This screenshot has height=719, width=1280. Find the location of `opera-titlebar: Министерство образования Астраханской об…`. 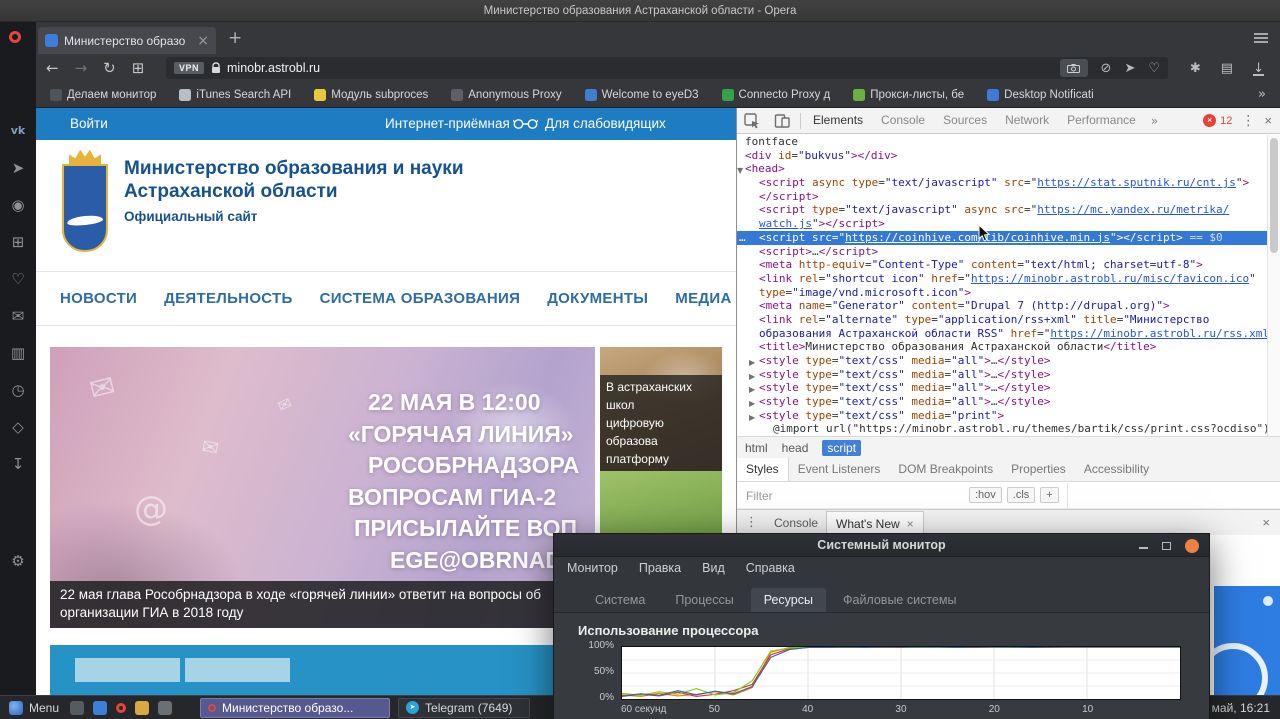

opera-titlebar: Министерство образования Астраханской об… is located at coordinates (640, 11).